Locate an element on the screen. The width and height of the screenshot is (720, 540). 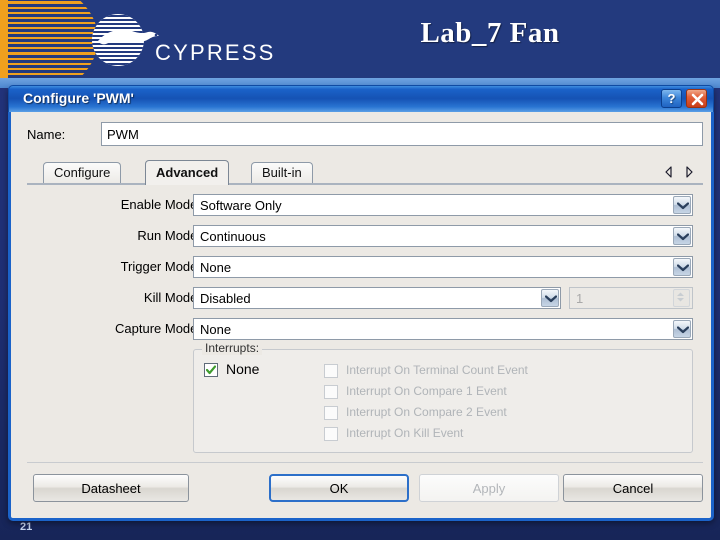
enable-mode-combo: Software Only is located at coordinates (443, 205).